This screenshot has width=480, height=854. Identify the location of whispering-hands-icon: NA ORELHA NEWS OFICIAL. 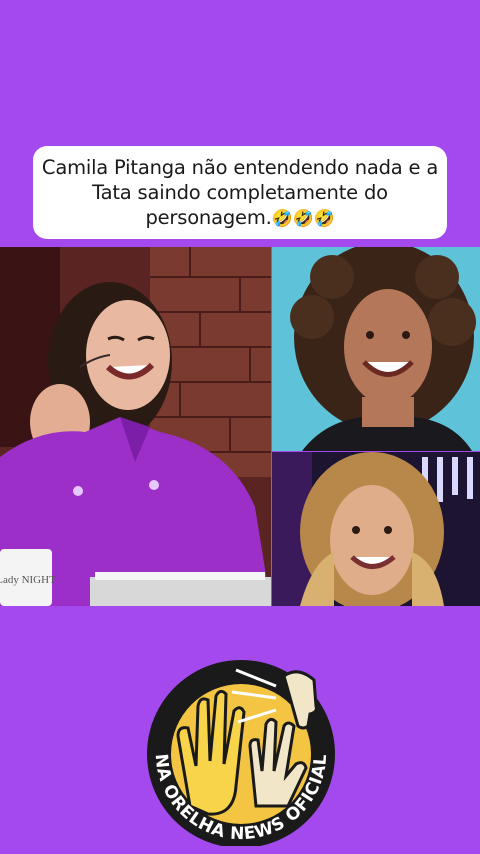
(241, 754).